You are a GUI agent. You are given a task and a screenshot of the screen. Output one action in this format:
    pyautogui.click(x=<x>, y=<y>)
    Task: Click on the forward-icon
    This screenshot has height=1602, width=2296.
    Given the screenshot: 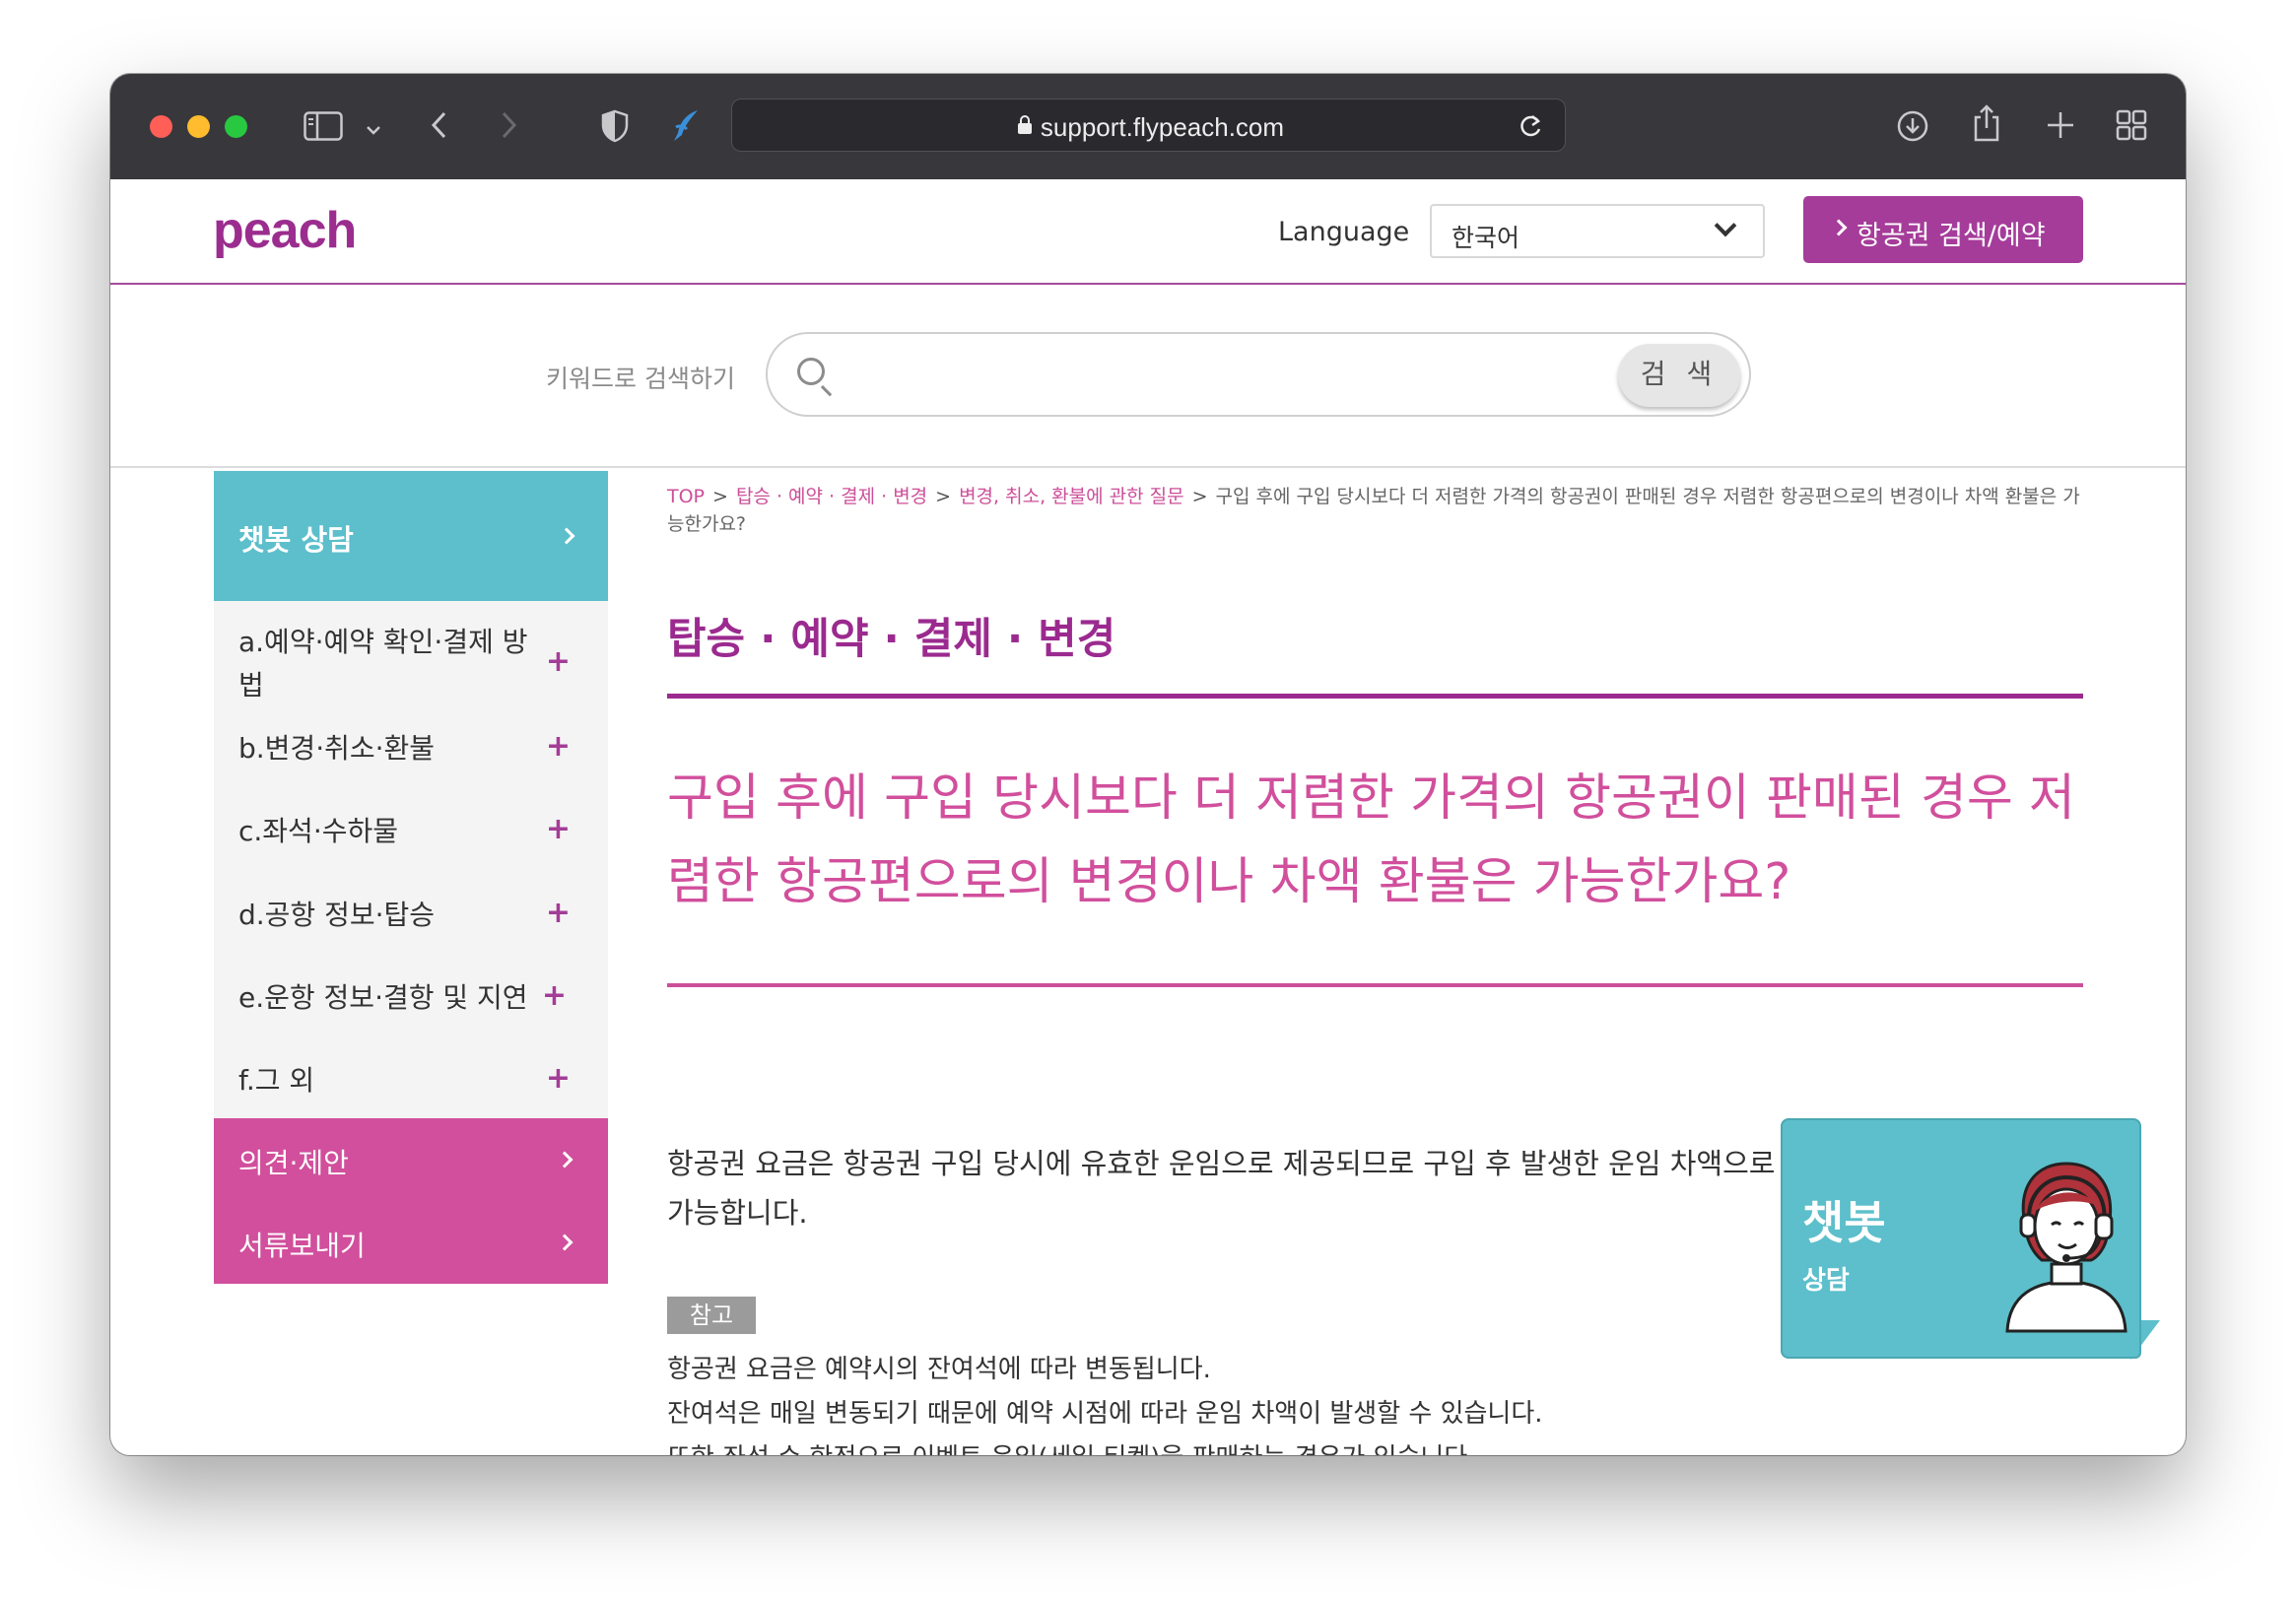 What is the action you would take?
    pyautogui.click(x=509, y=128)
    